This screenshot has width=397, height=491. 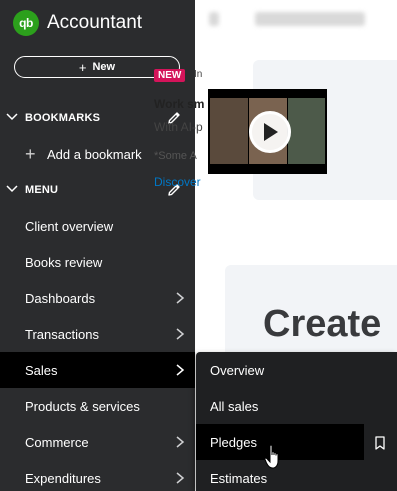 What do you see at coordinates (296, 406) in the screenshot?
I see `flyout-item-all-sales: All sales` at bounding box center [296, 406].